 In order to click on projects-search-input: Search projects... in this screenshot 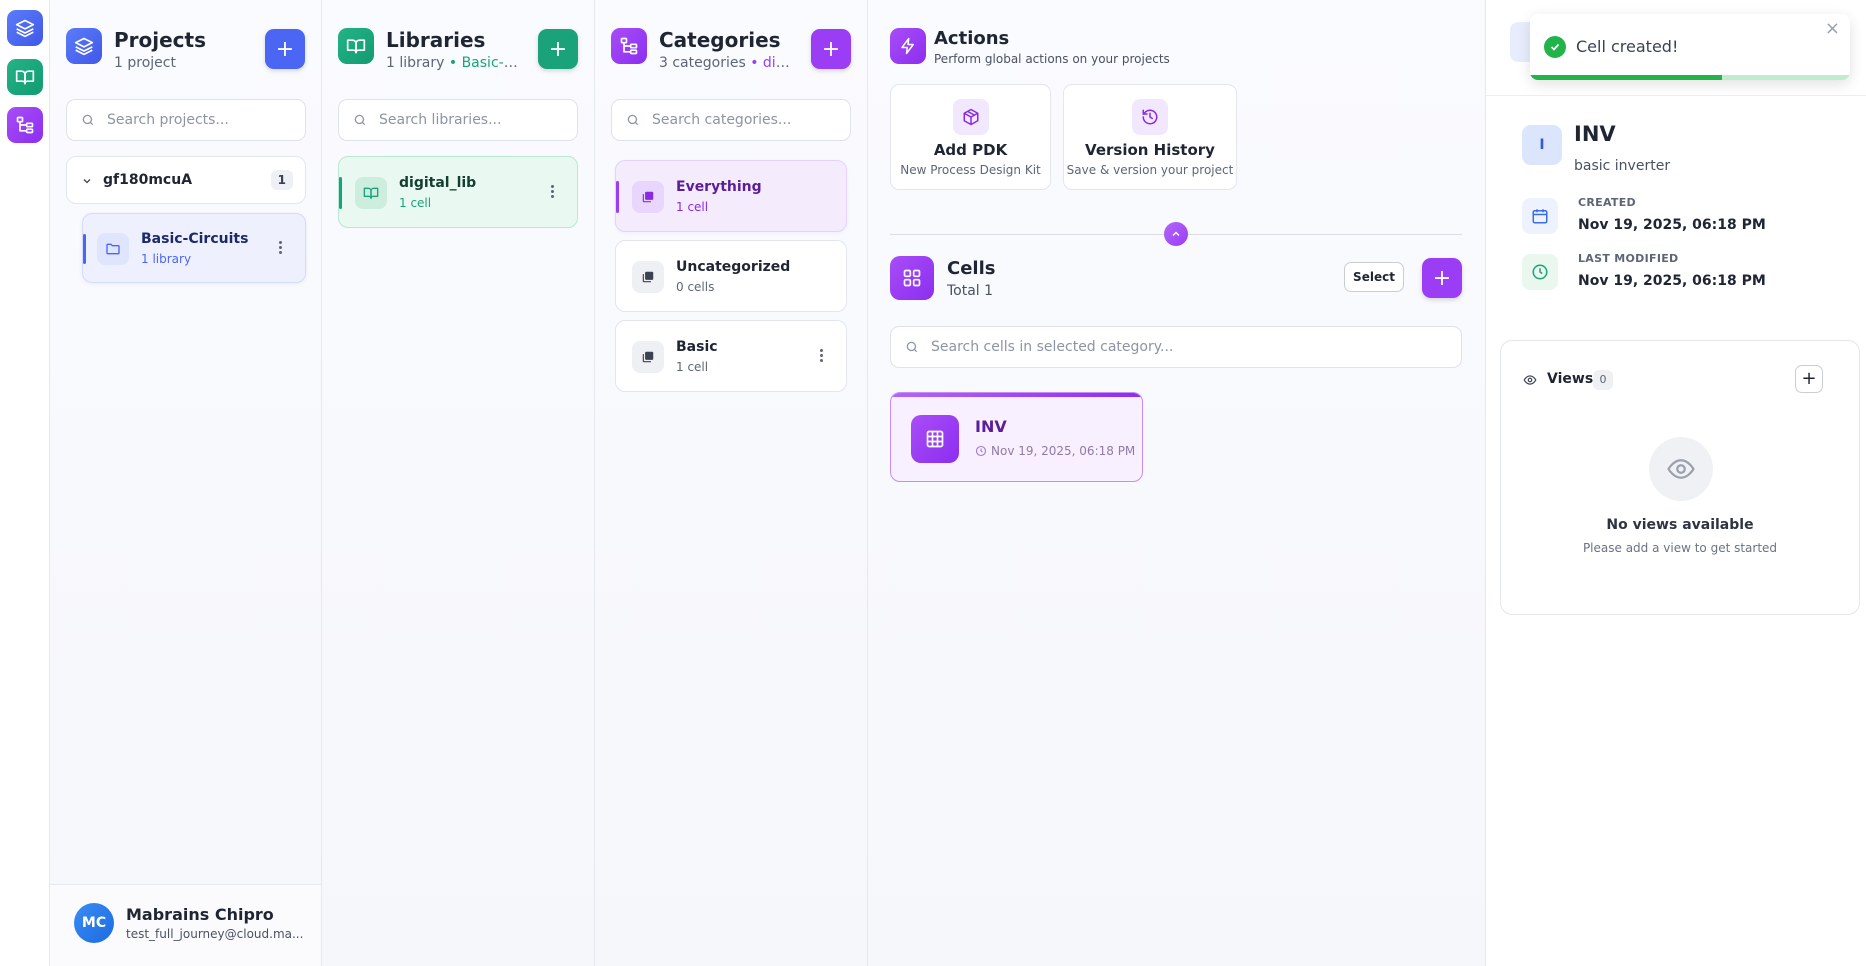, I will do `click(186, 120)`.